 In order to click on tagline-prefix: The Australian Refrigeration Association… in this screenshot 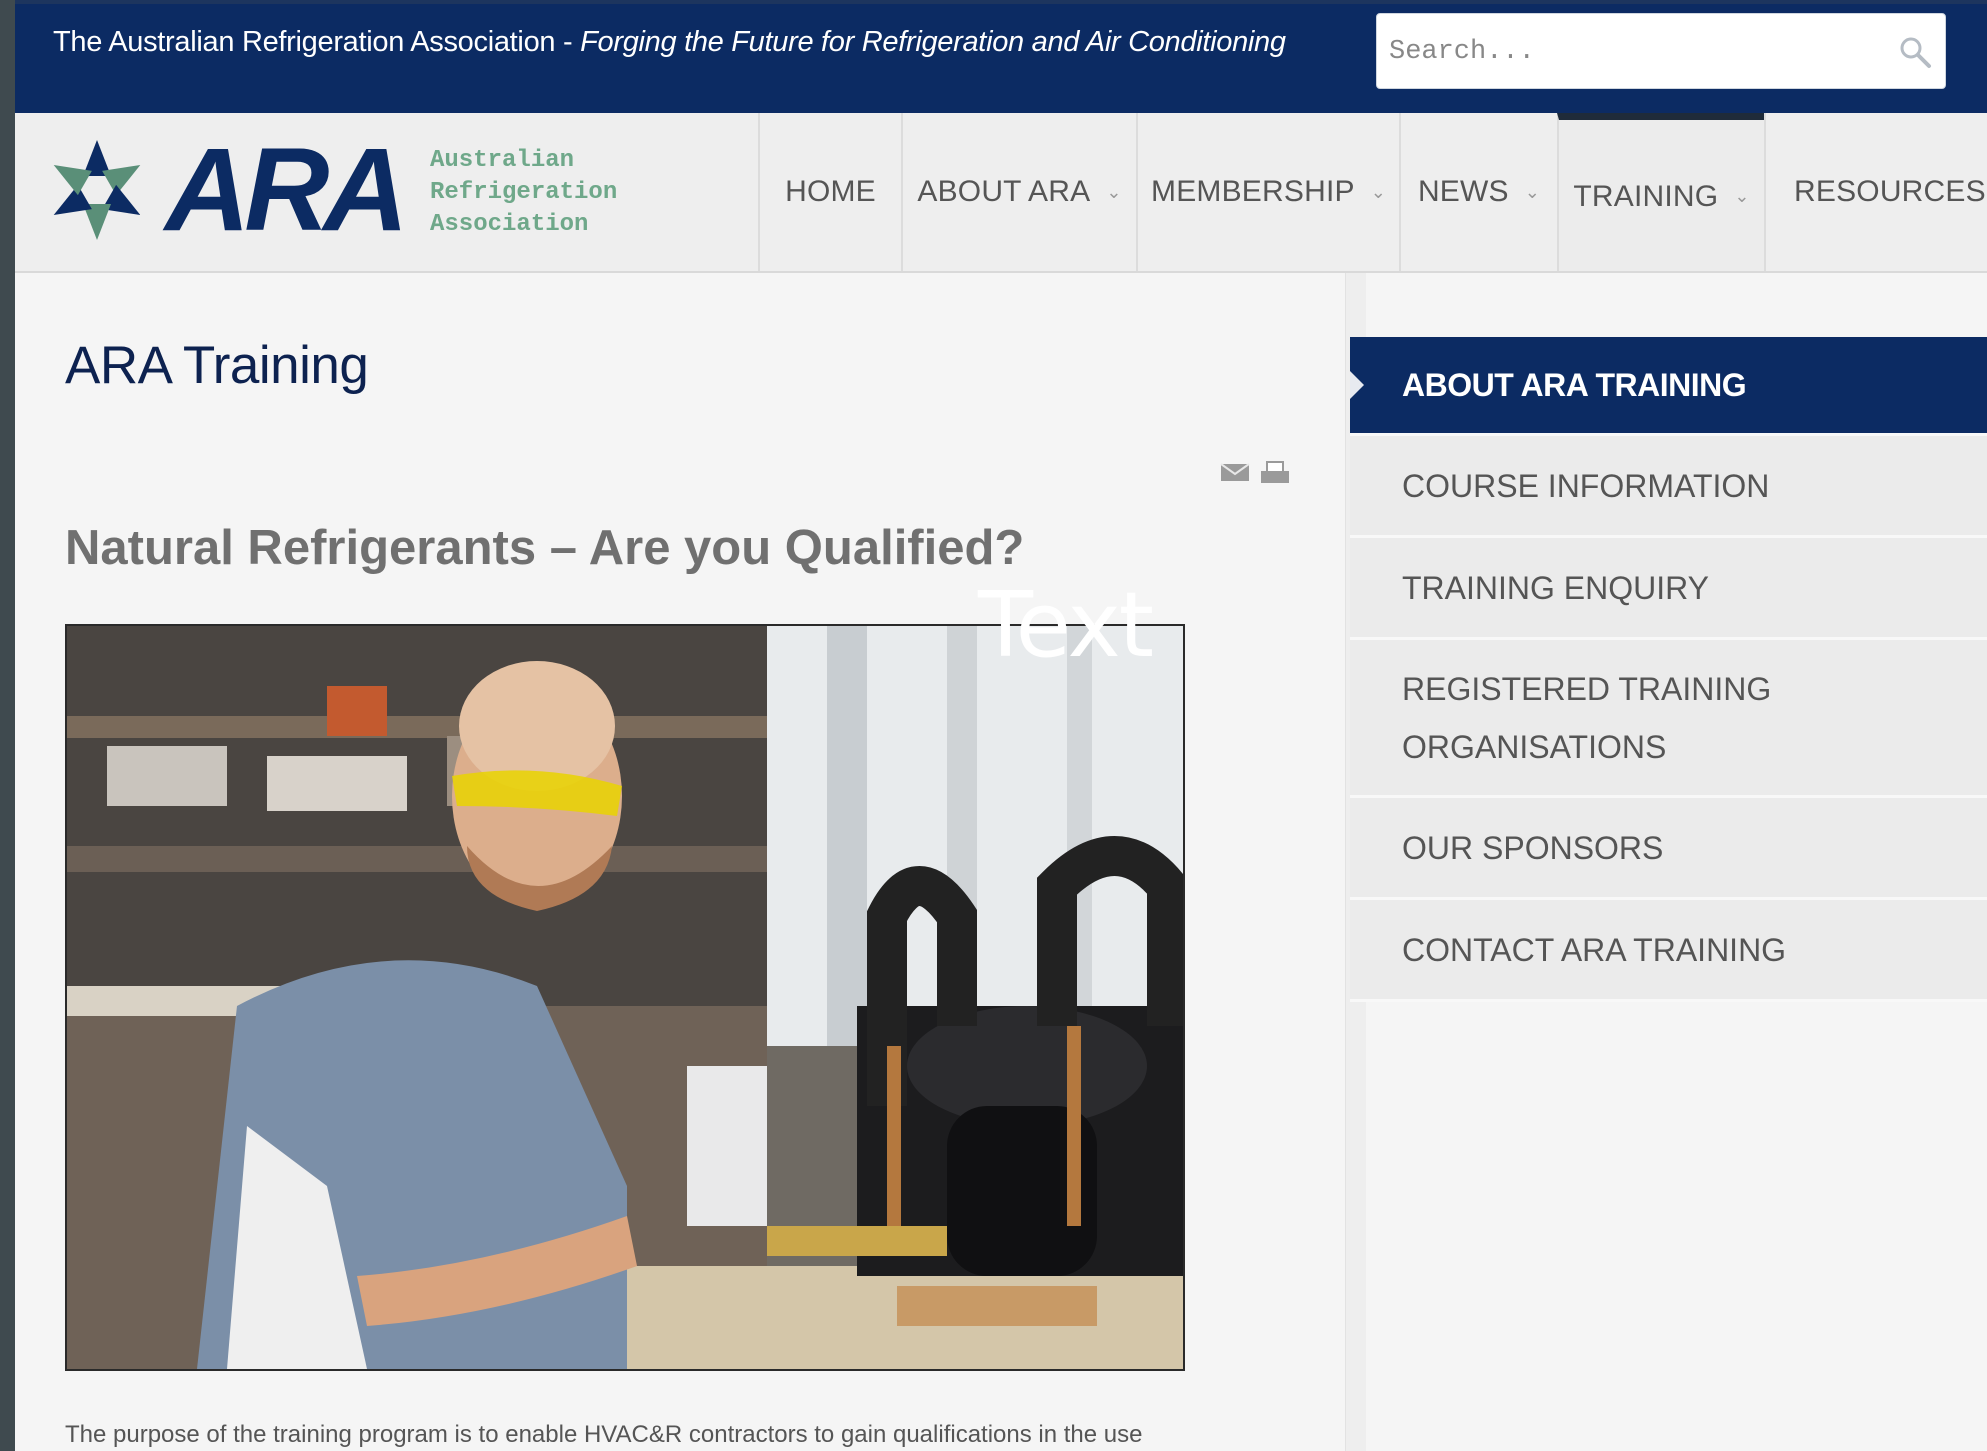, I will do `click(317, 42)`.